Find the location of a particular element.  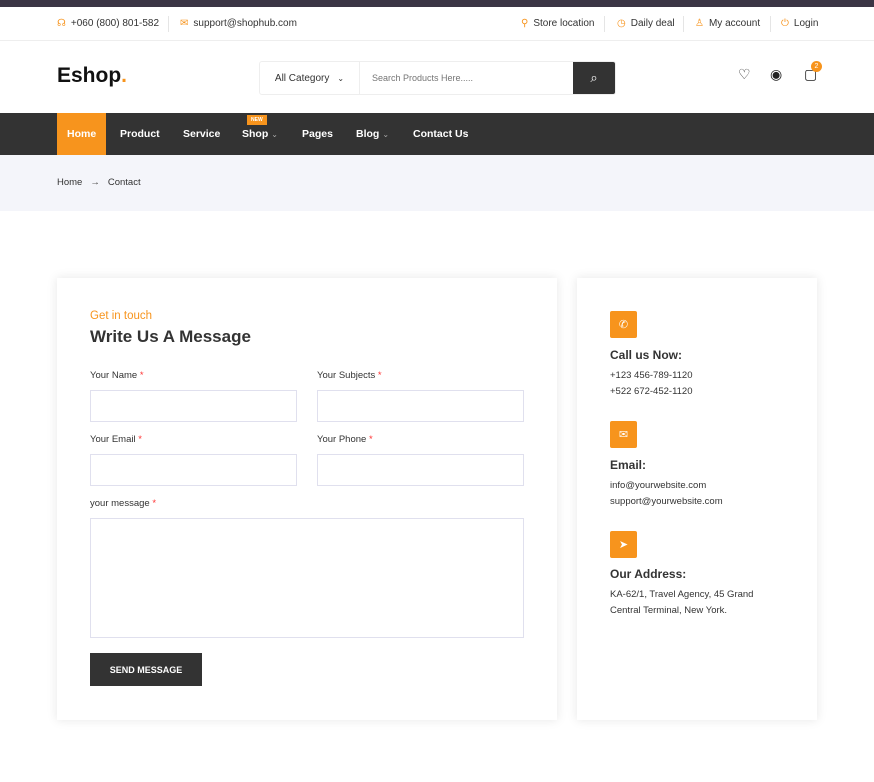

envelope-icon: ✉ is located at coordinates (184, 23).